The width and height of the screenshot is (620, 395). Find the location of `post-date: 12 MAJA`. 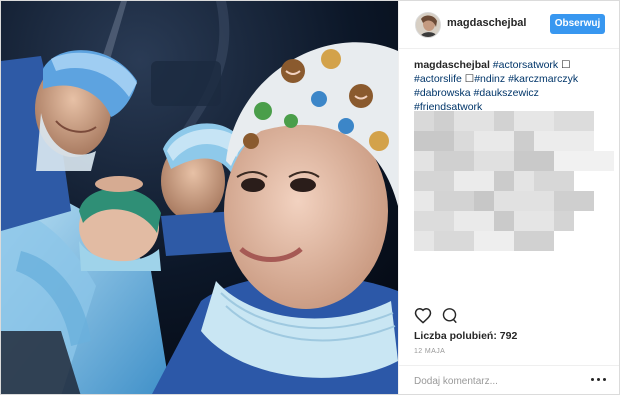

post-date: 12 MAJA is located at coordinates (429, 351).